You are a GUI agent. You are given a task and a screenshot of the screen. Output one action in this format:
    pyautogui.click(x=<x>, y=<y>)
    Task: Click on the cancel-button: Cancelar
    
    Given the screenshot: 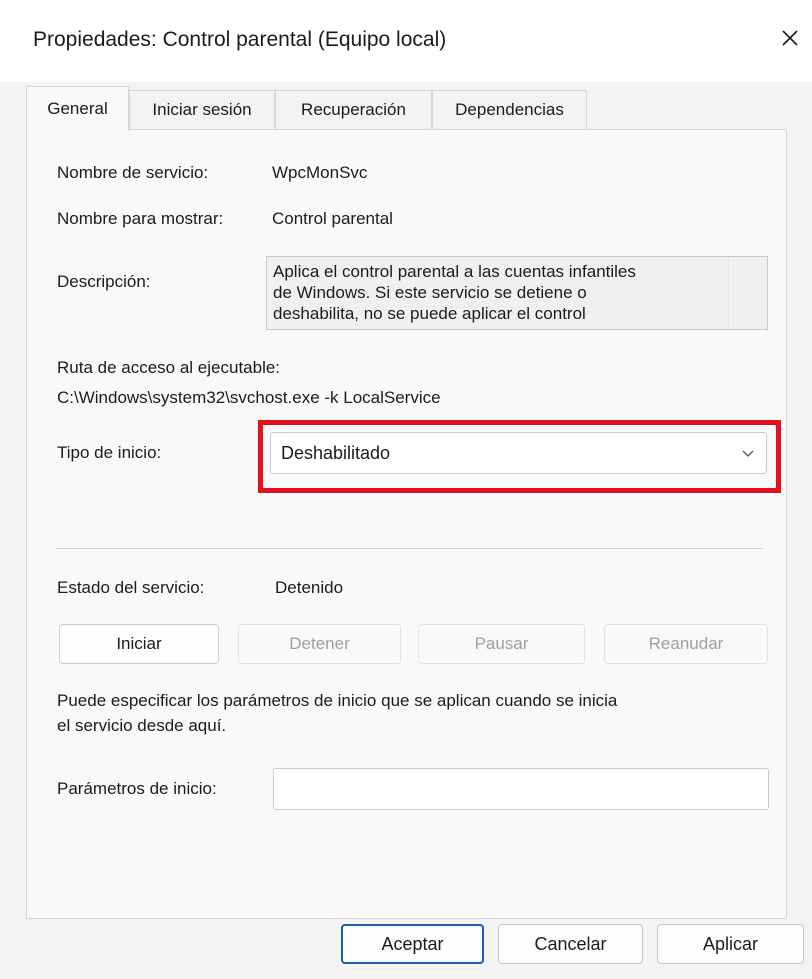 What is the action you would take?
    pyautogui.click(x=570, y=944)
    